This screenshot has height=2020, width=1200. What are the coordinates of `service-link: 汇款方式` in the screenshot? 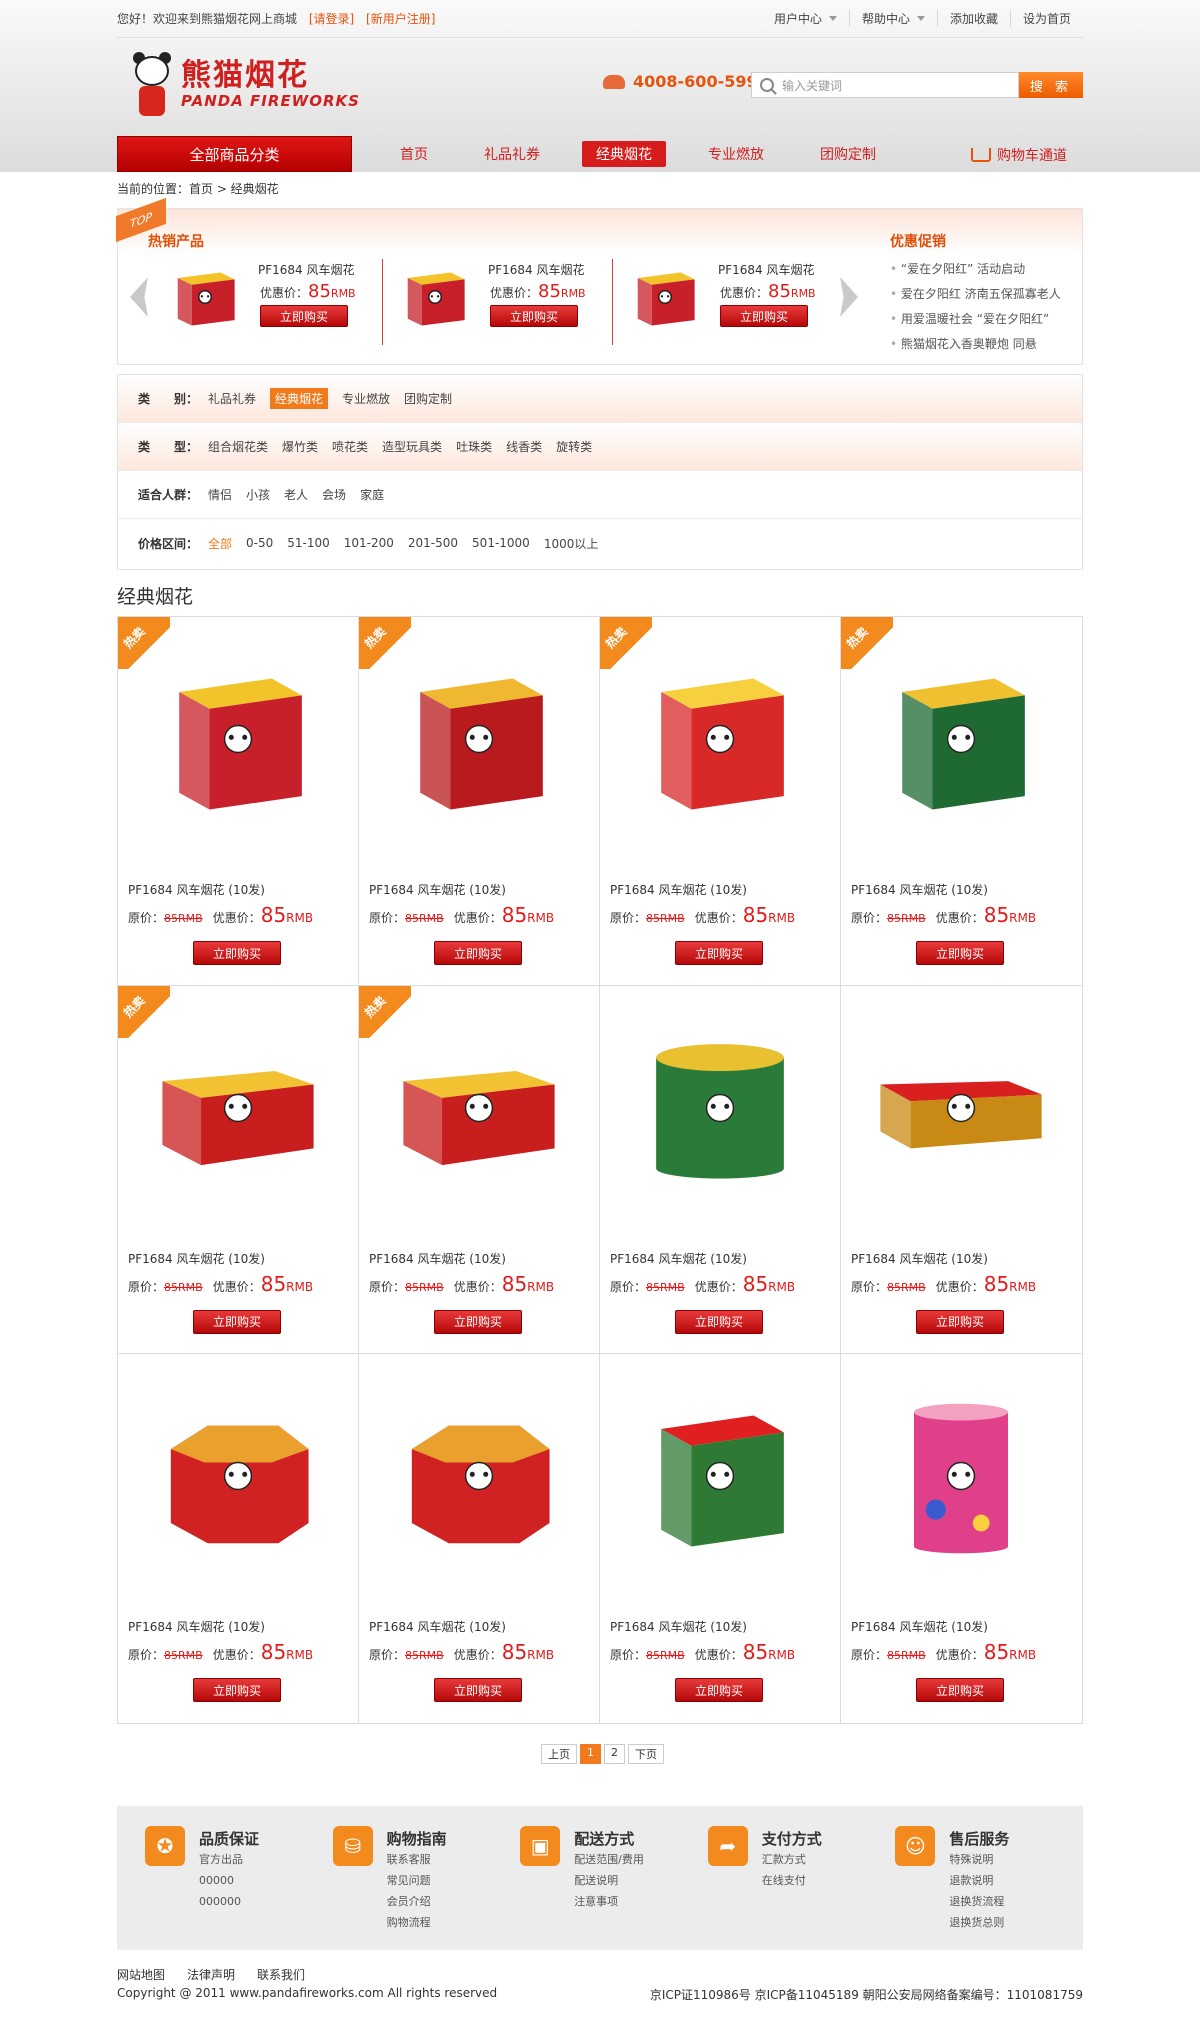 It's located at (792, 1859).